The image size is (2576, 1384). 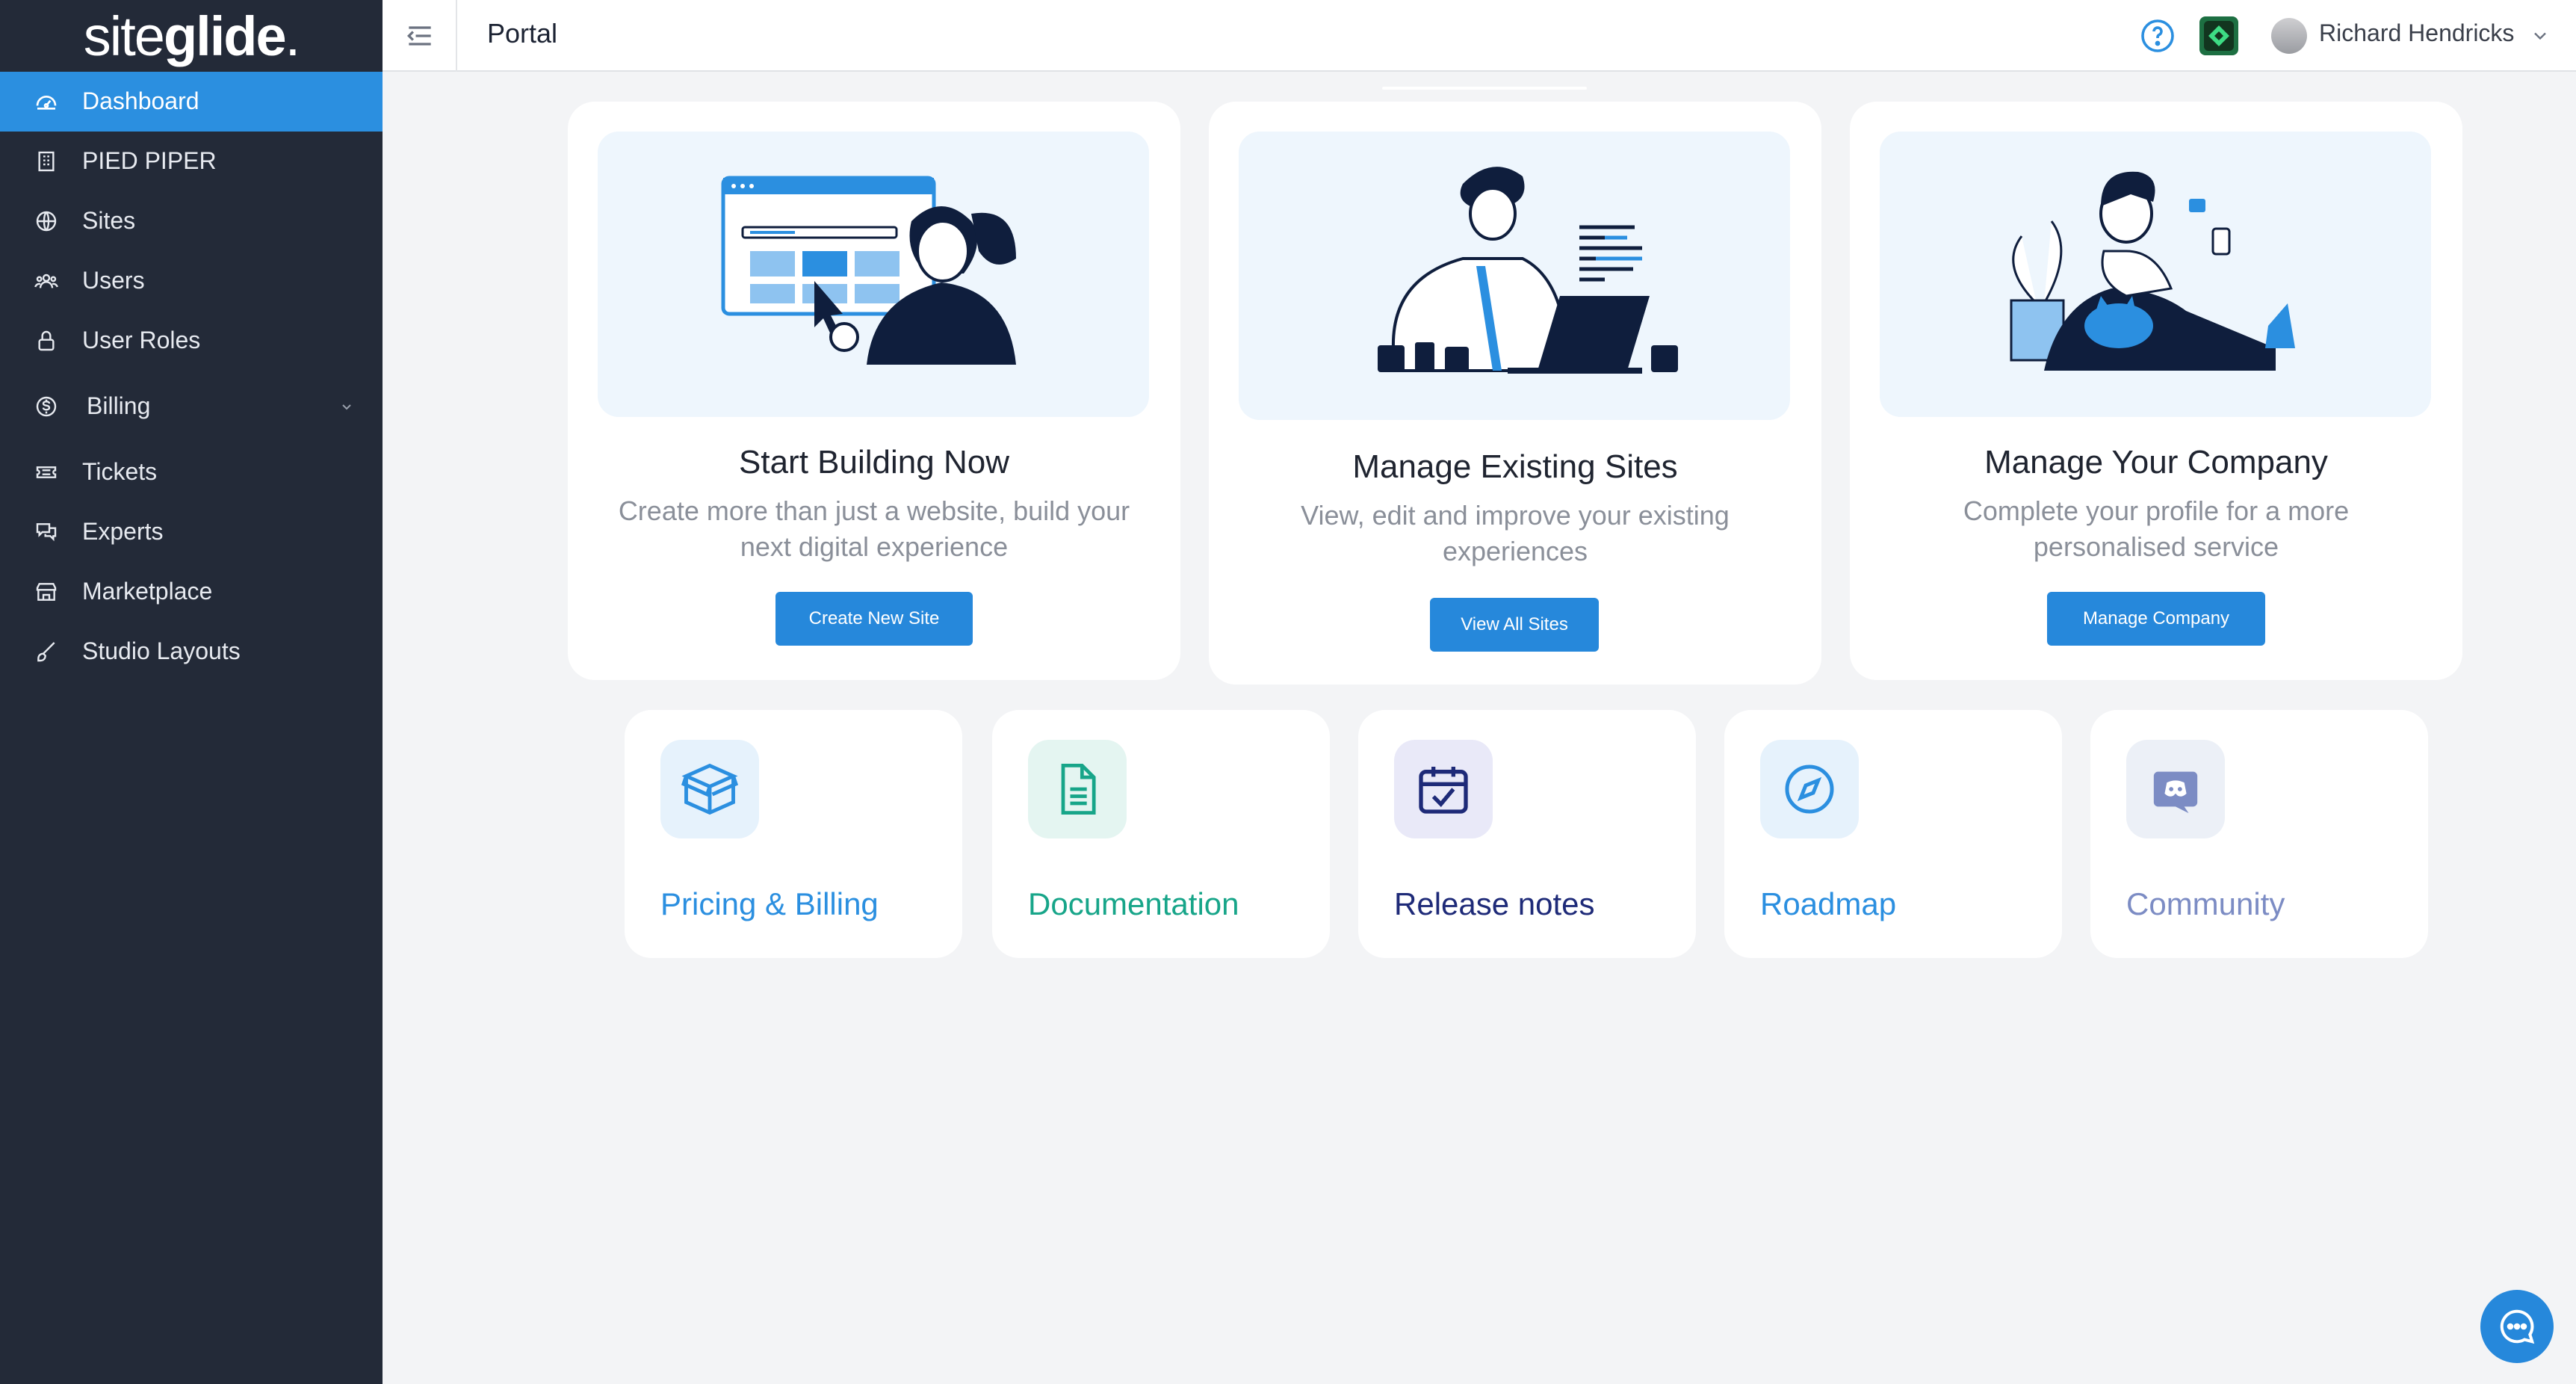 I want to click on sidebar-item-label: Sites, so click(x=109, y=220).